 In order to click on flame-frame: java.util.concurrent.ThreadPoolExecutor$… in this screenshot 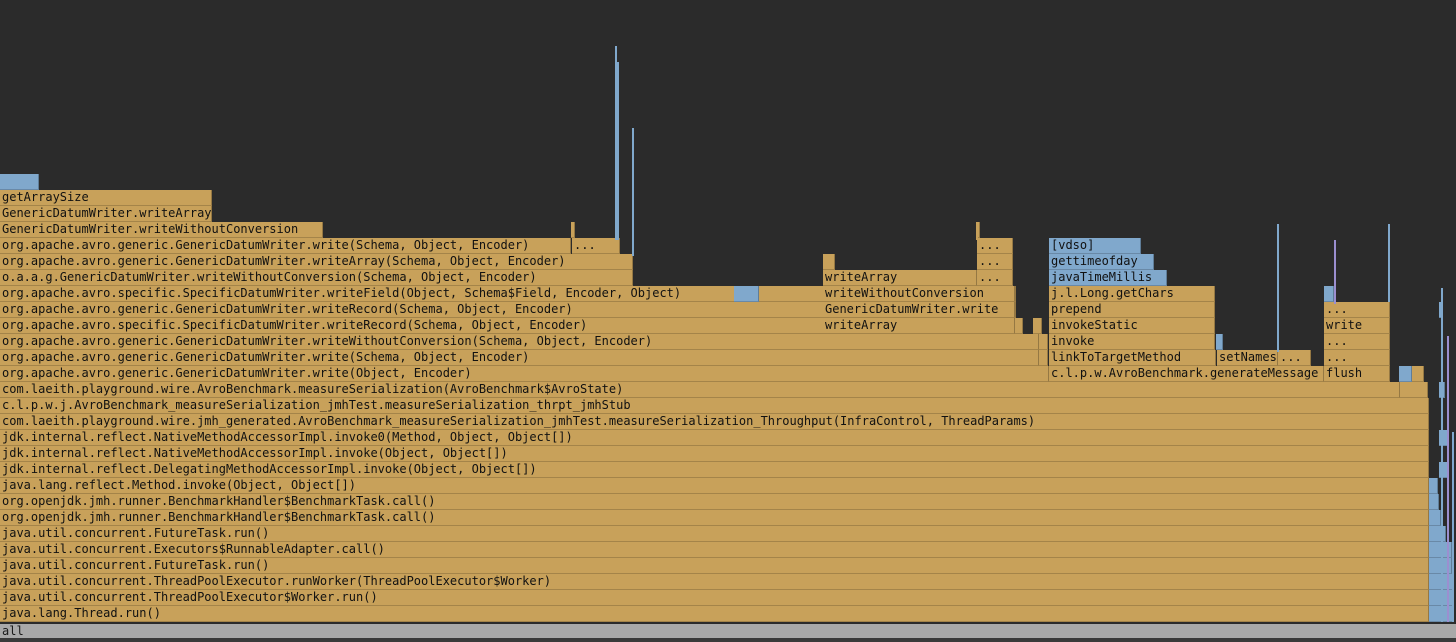, I will do `click(714, 598)`.